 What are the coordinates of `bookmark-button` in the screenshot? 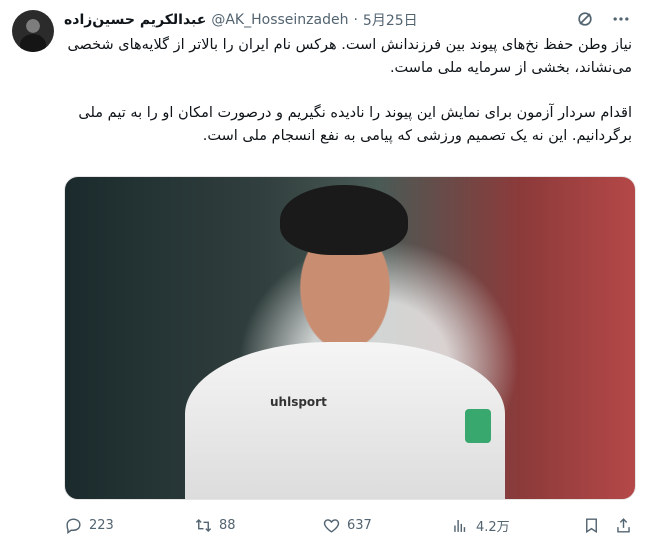 It's located at (591, 525).